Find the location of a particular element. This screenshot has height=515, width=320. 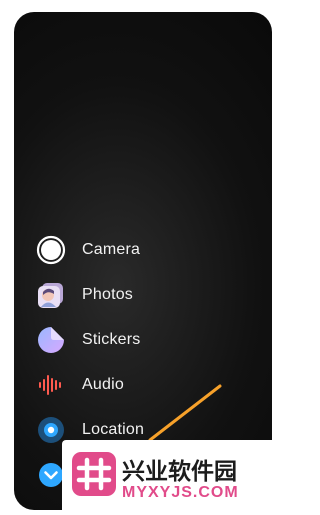

menu-item-label: Stickers is located at coordinates (111, 339).